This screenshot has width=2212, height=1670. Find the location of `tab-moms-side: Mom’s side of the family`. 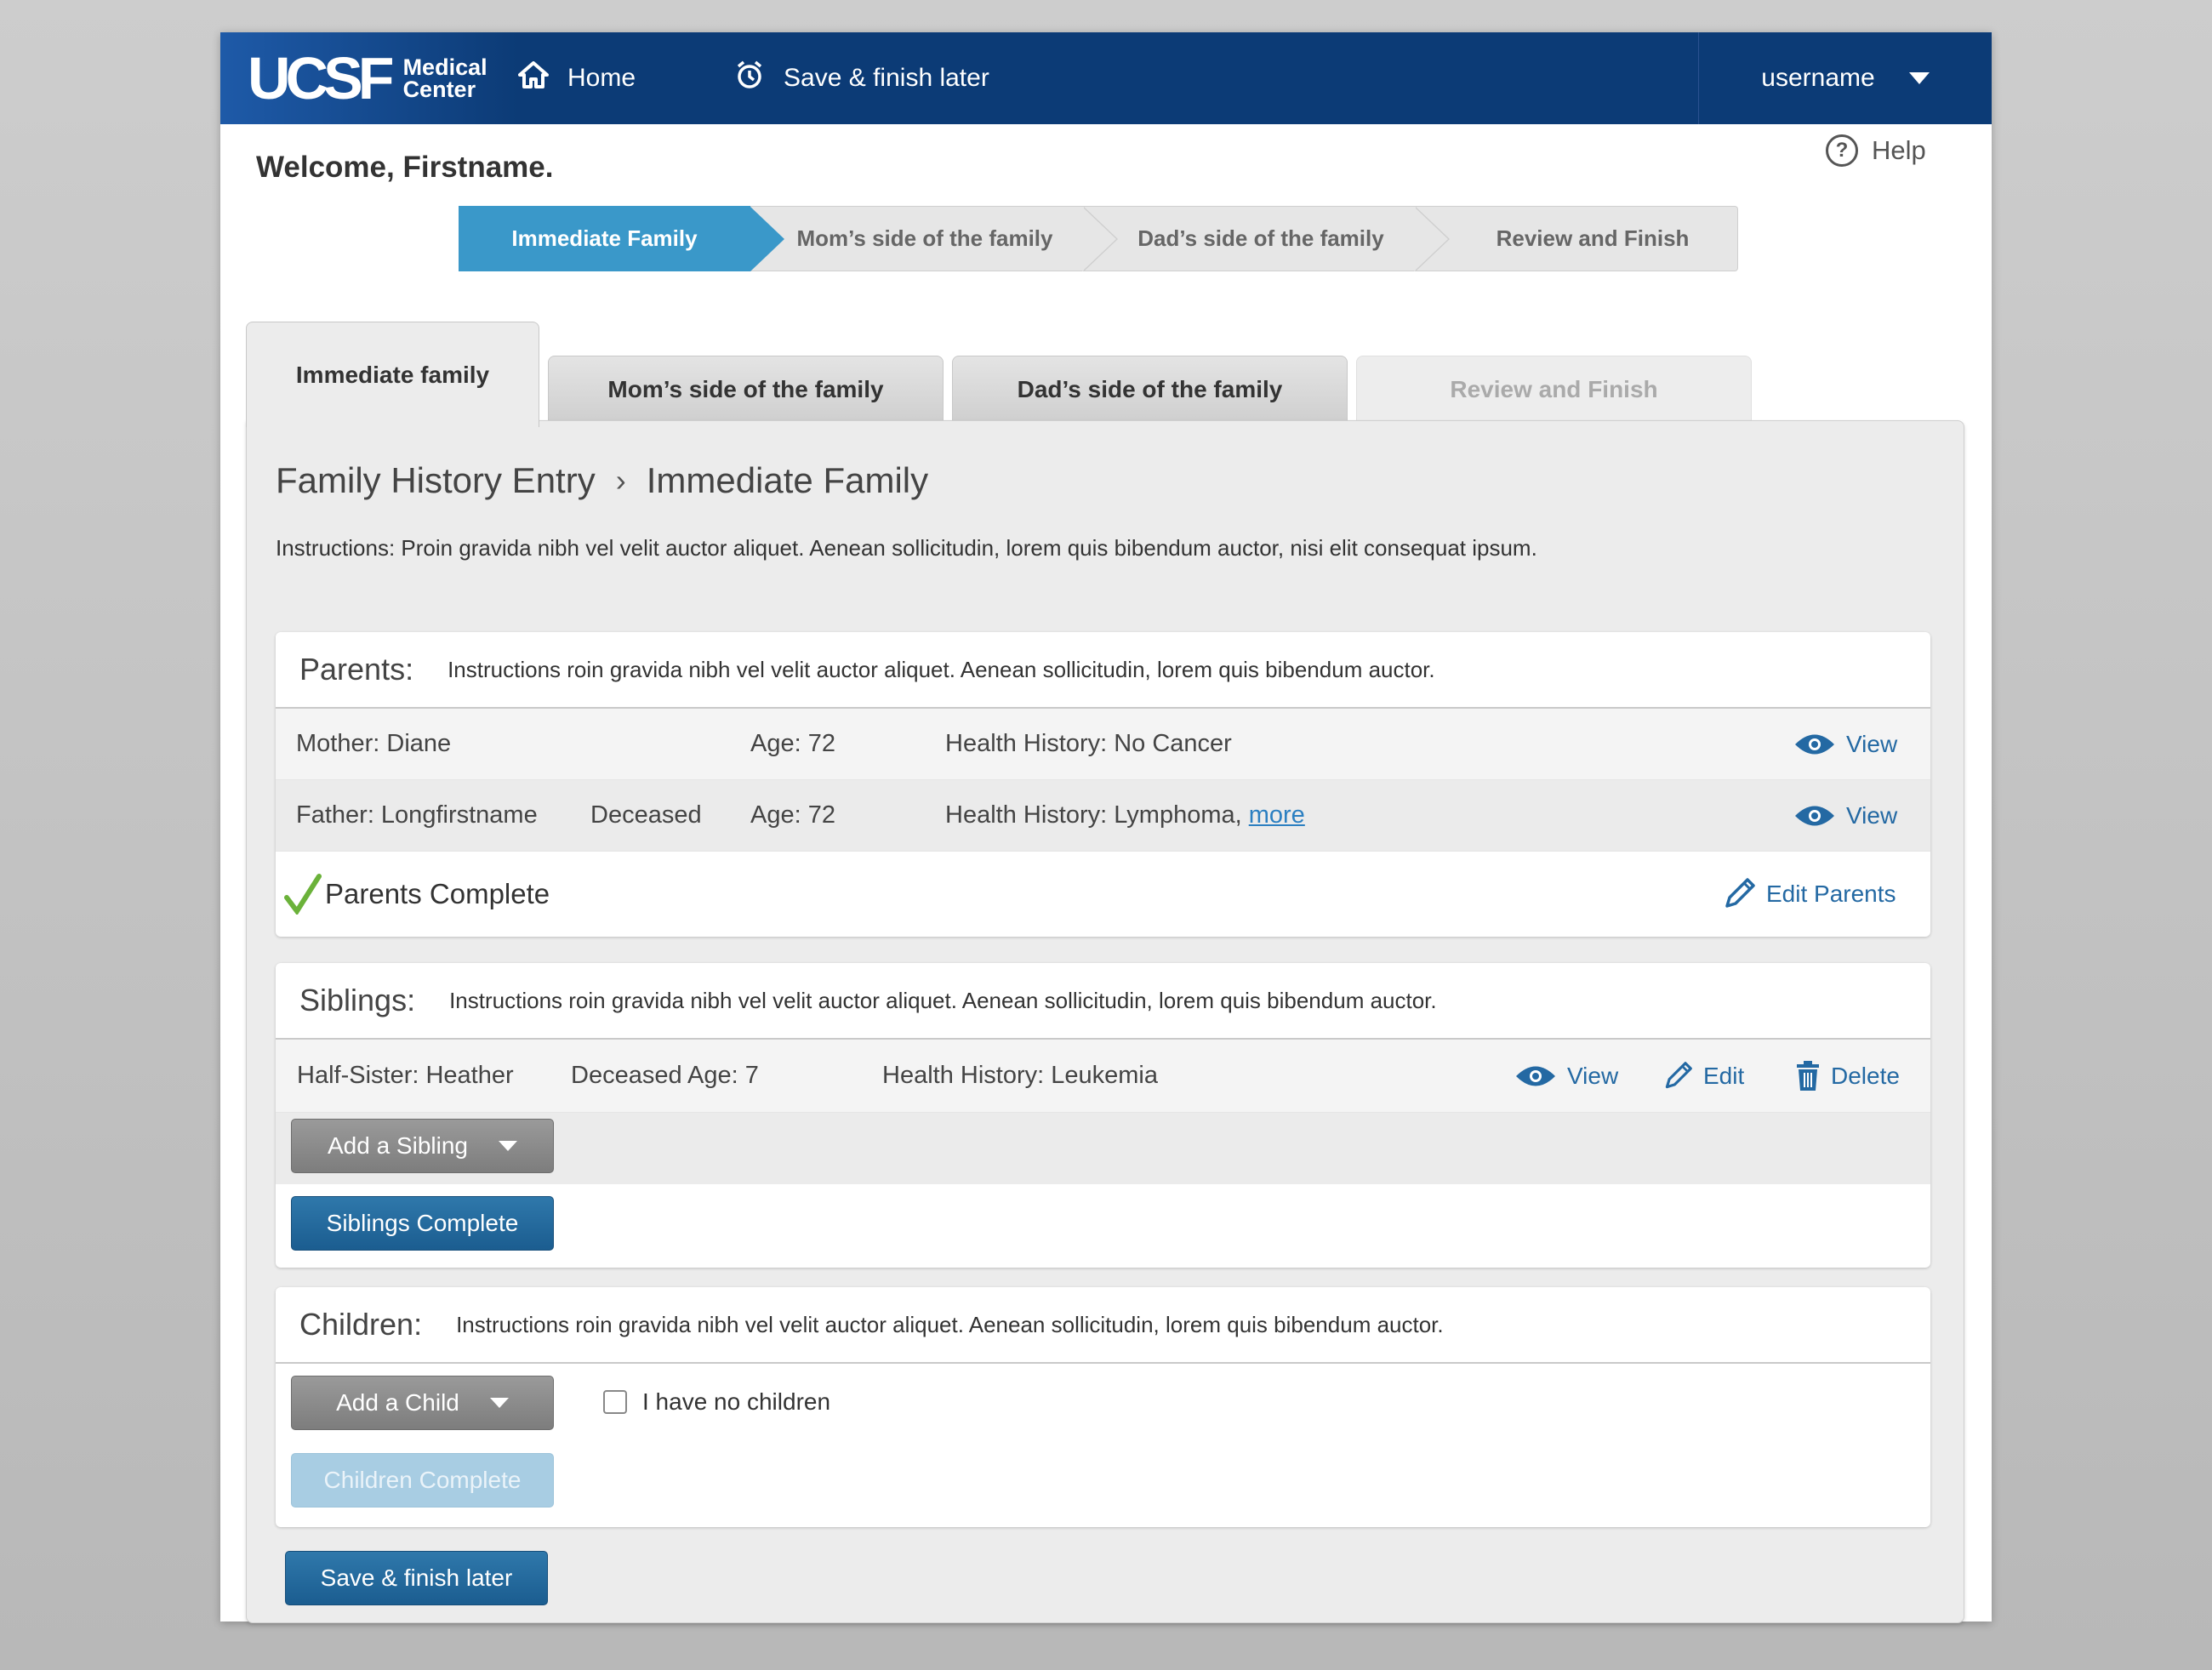

tab-moms-side: Mom’s side of the family is located at coordinates (746, 389).